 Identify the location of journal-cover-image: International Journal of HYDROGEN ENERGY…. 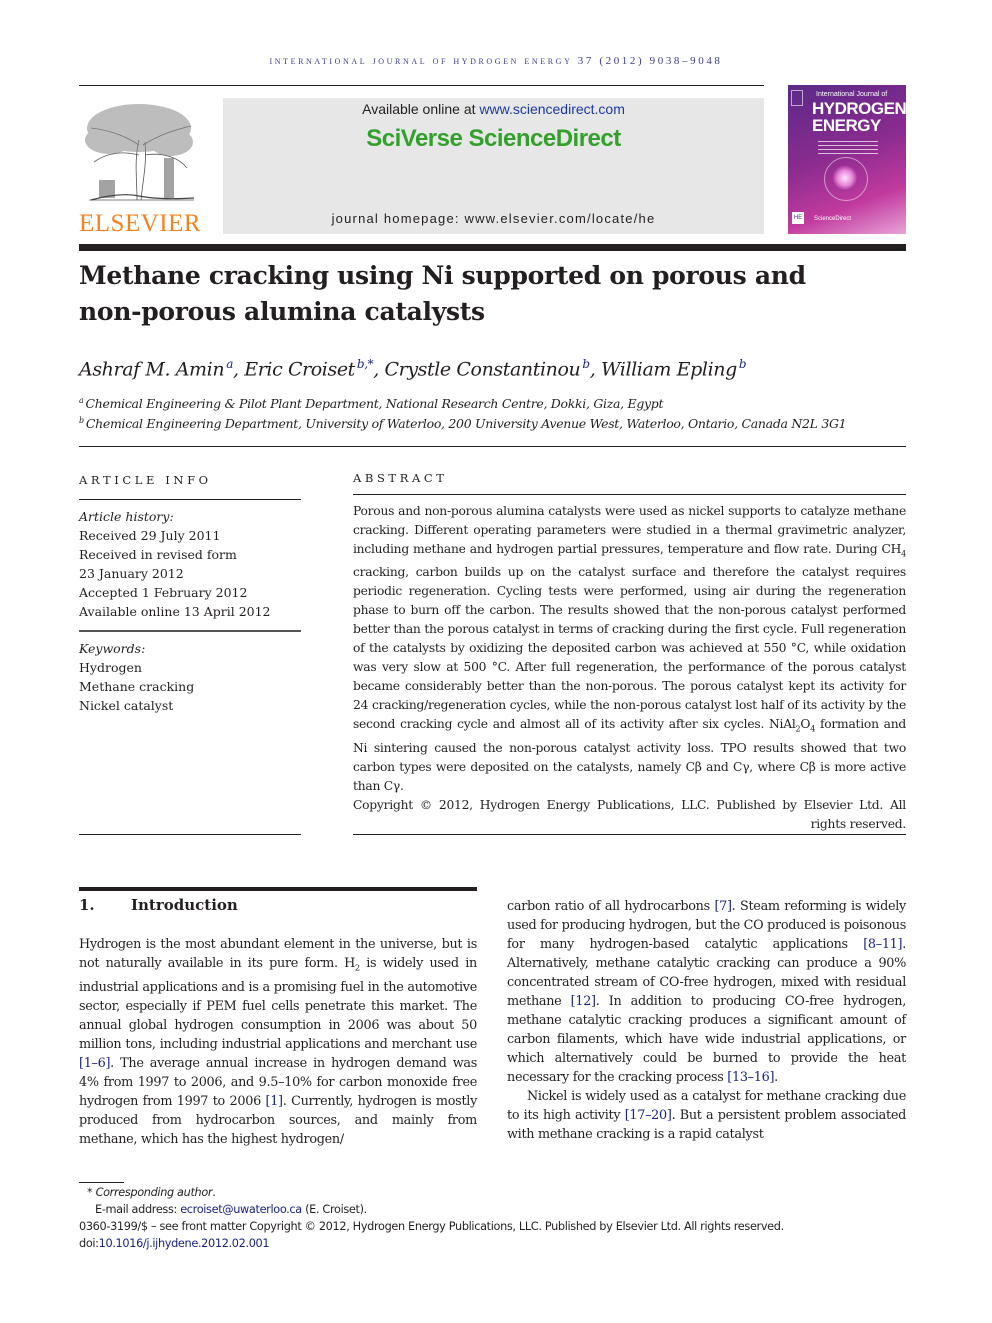
(847, 159).